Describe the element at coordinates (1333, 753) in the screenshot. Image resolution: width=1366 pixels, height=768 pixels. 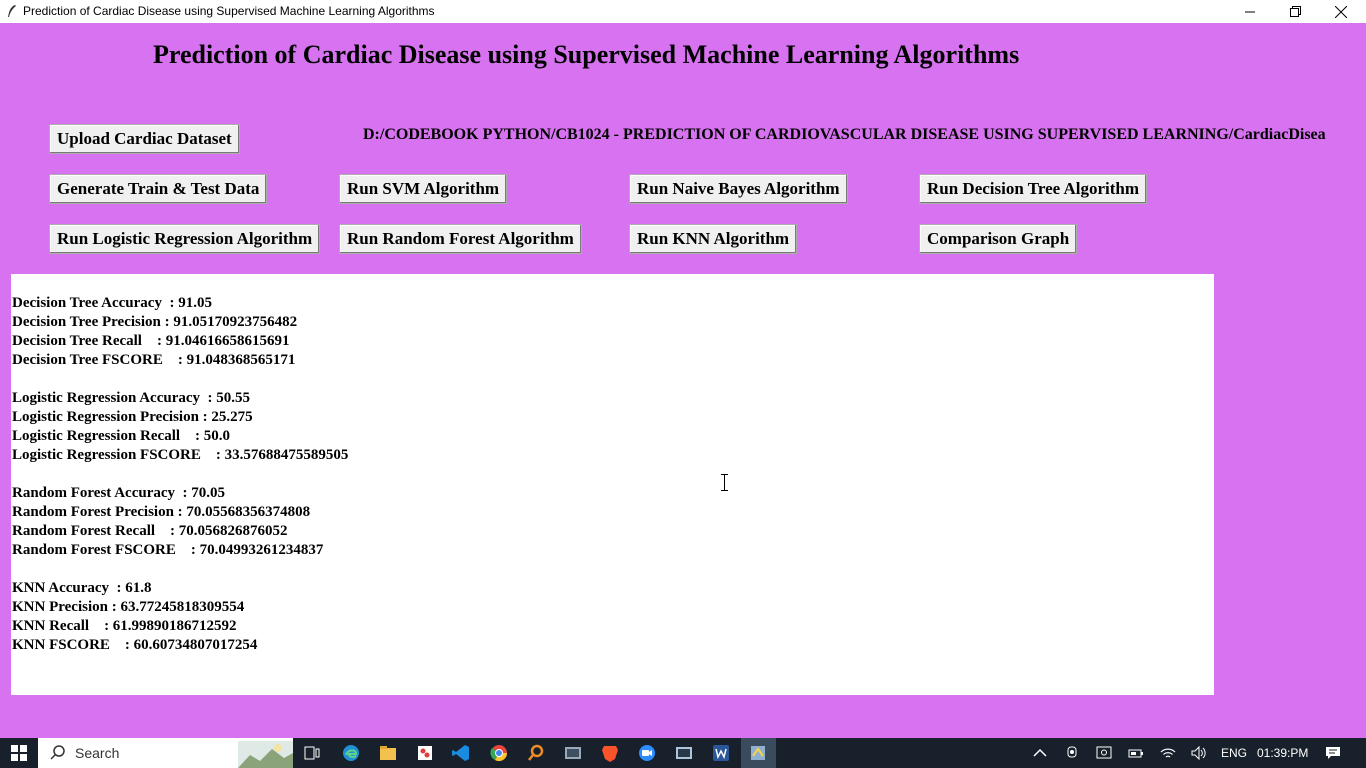
I see `notification-icon` at that location.